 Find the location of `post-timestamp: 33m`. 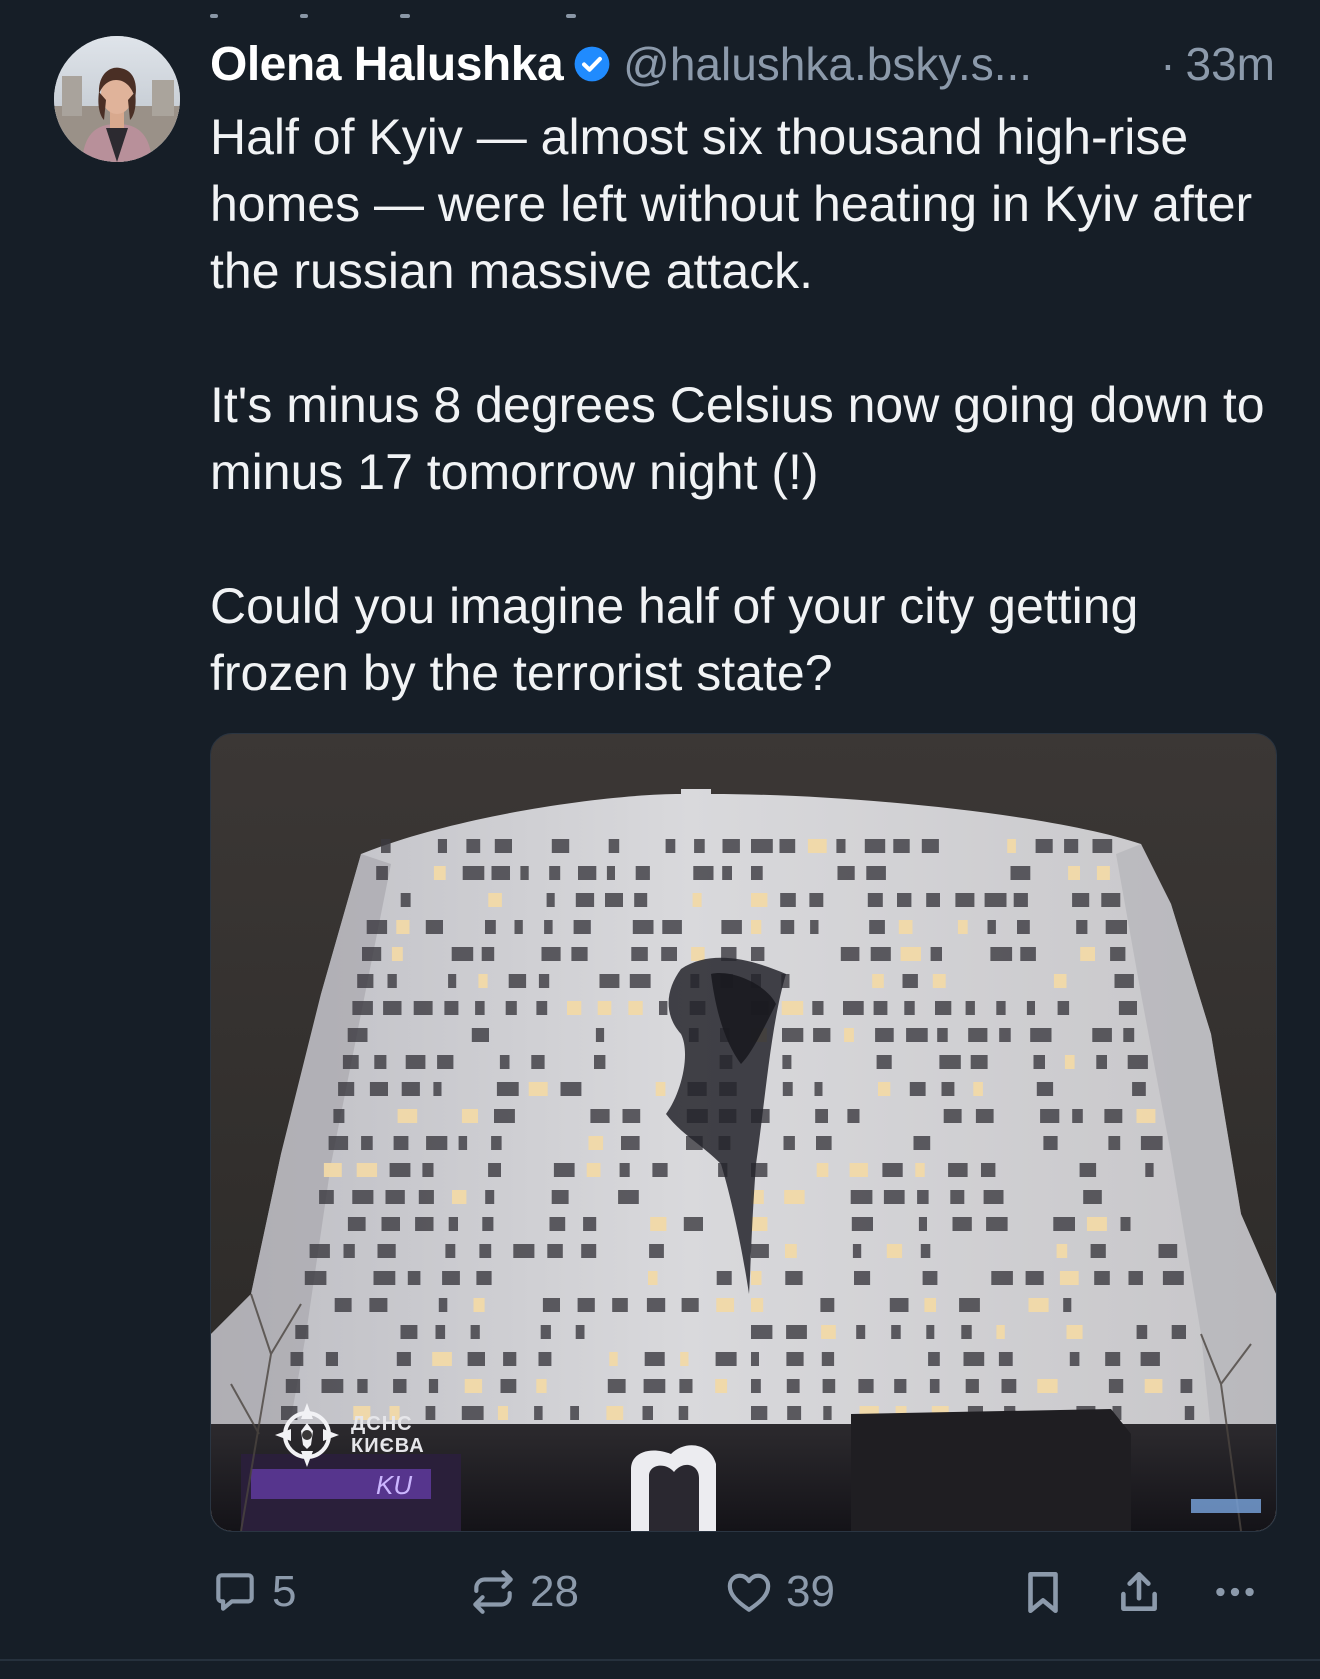

post-timestamp: 33m is located at coordinates (1230, 64).